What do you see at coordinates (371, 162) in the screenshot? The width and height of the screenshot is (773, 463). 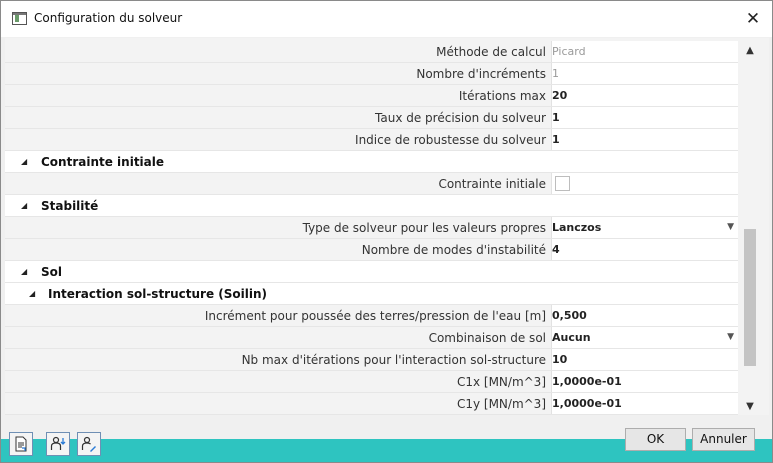 I see `group-header-contrainte: ◢ Contrainte initiale` at bounding box center [371, 162].